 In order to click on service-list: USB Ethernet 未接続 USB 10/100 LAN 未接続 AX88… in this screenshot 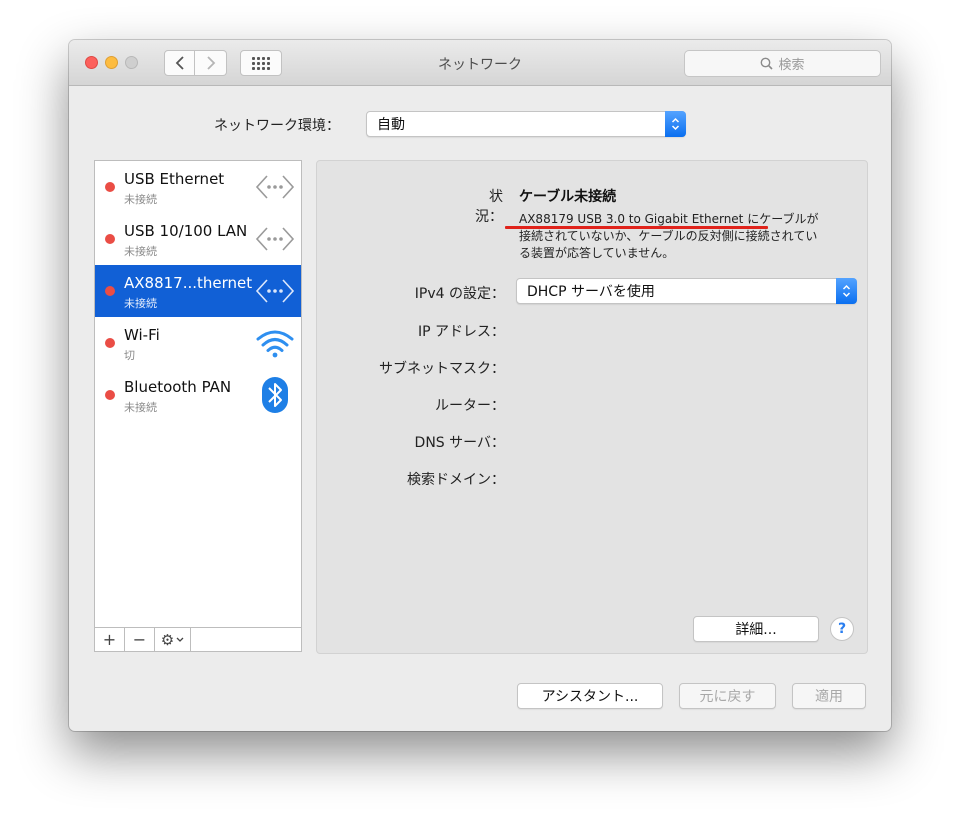, I will do `click(198, 406)`.